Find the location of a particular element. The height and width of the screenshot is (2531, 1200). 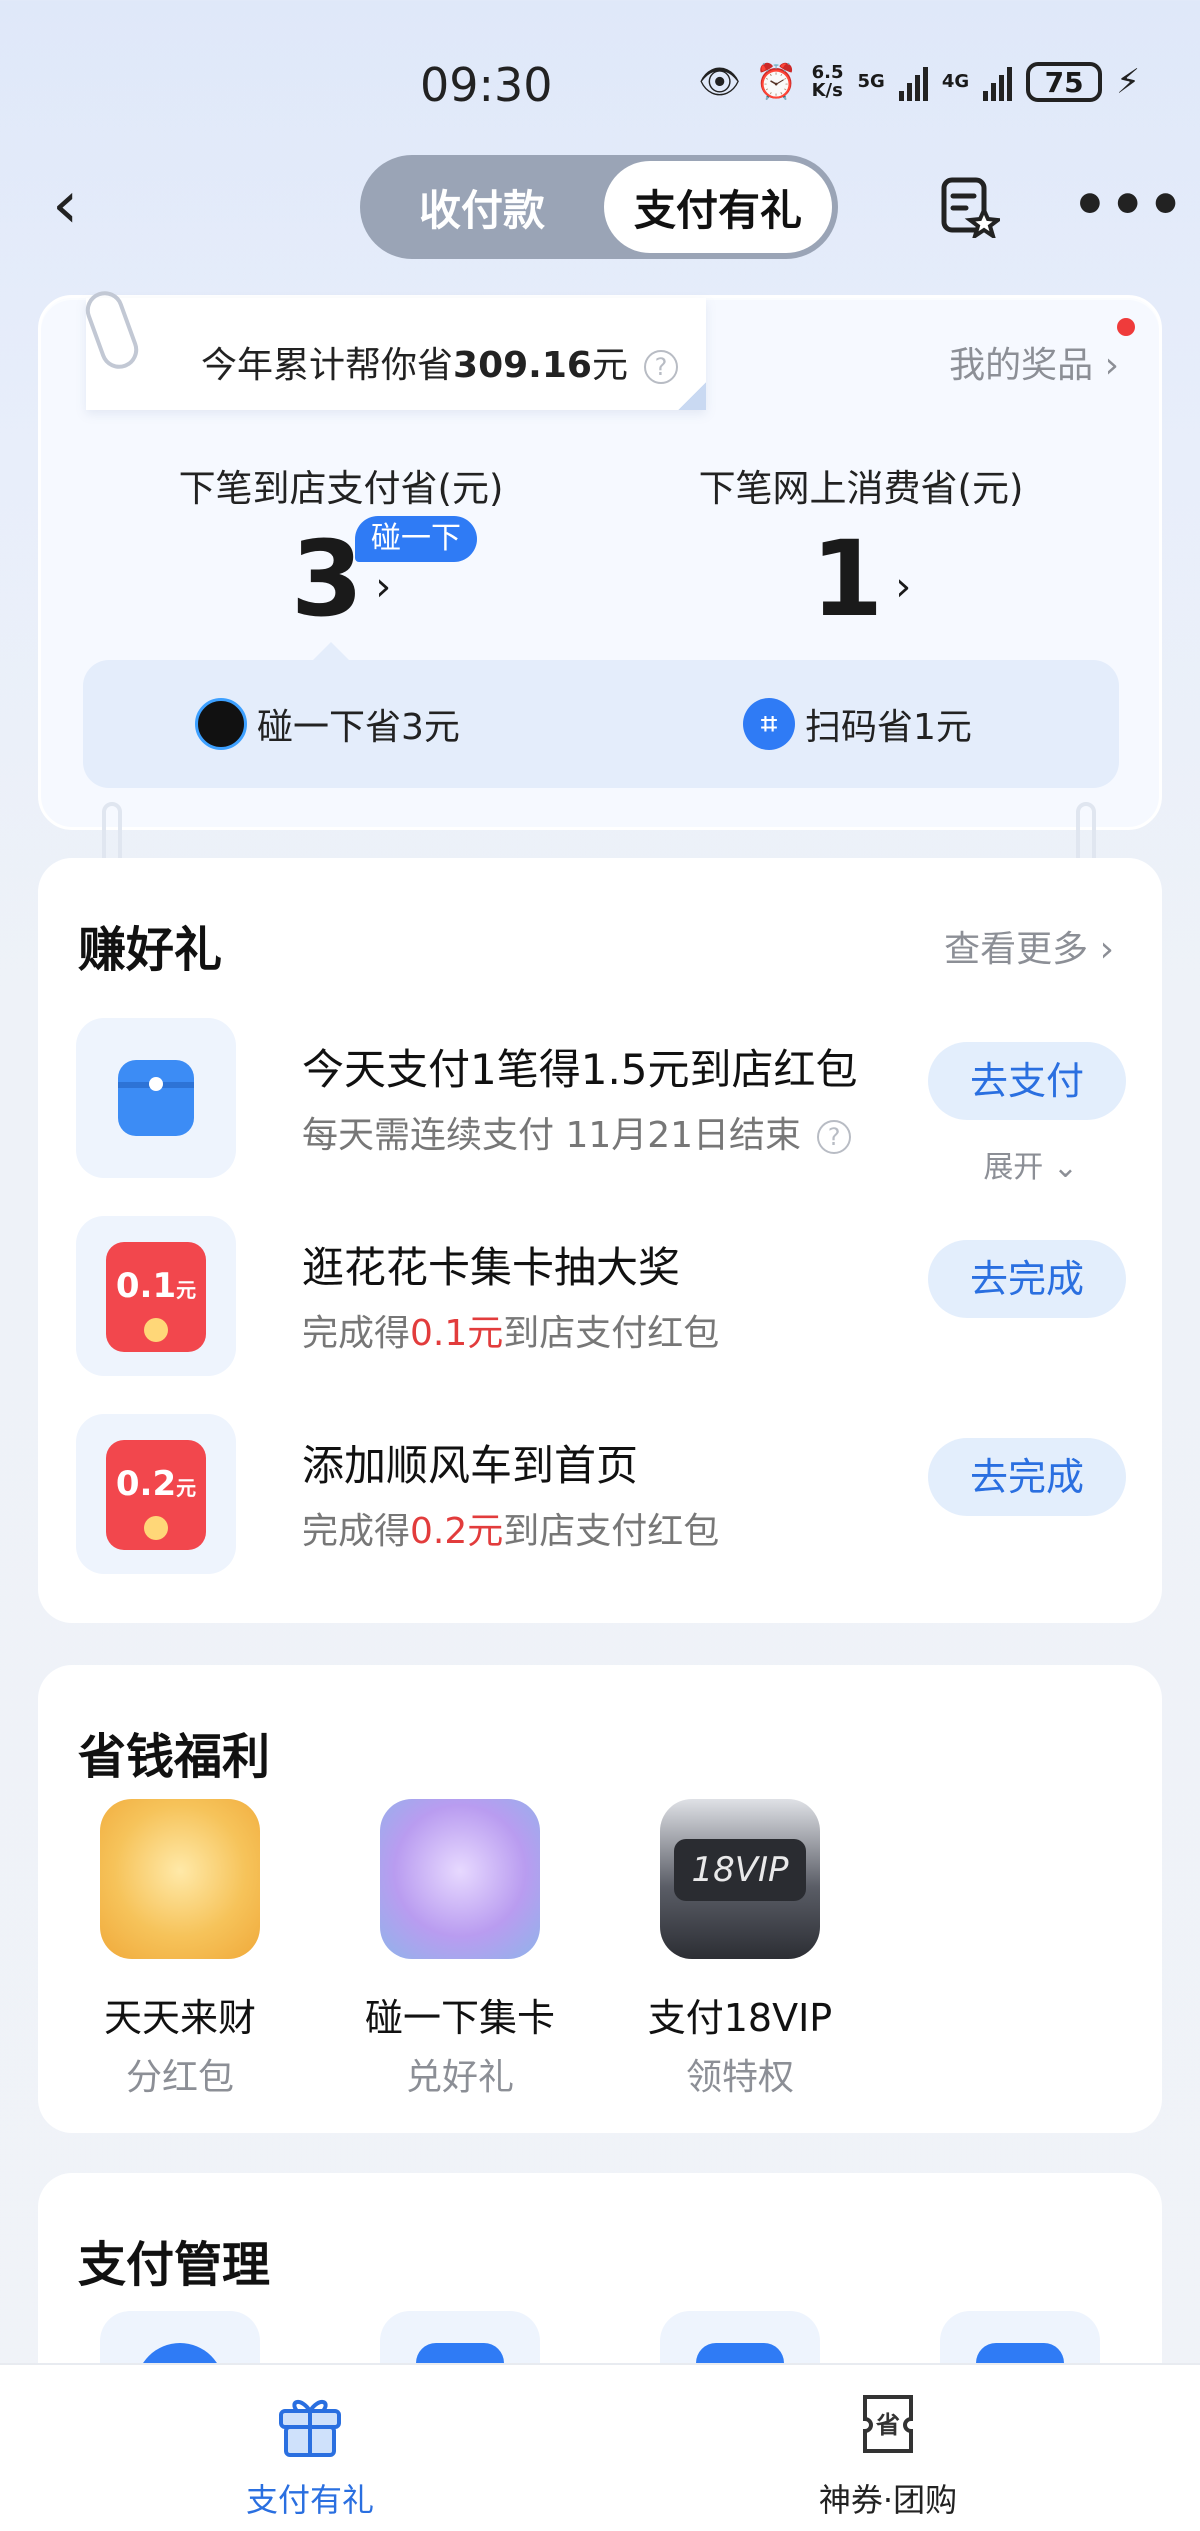

vip-icon: 18VIP is located at coordinates (740, 1879).